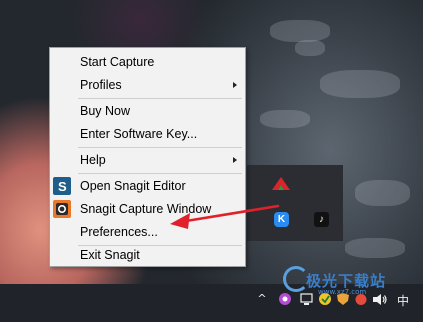 The height and width of the screenshot is (322, 423). What do you see at coordinates (380, 299) in the screenshot?
I see `volume-icon` at bounding box center [380, 299].